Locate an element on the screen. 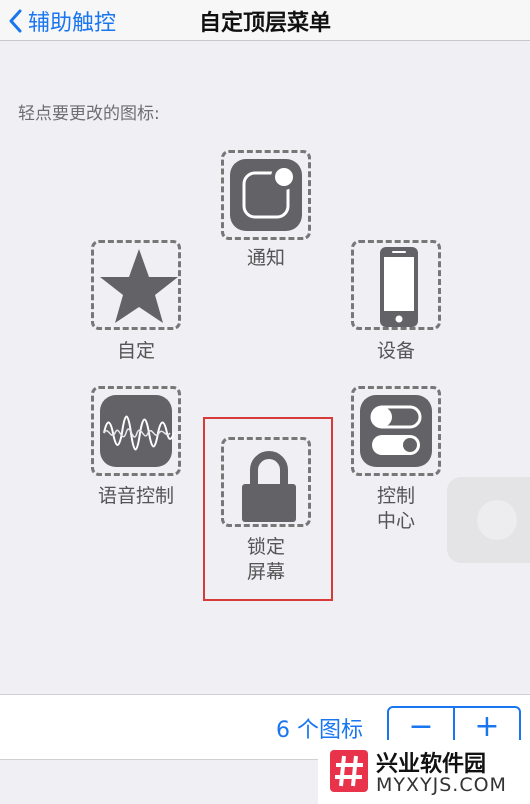  hash-logo-icon is located at coordinates (349, 771).